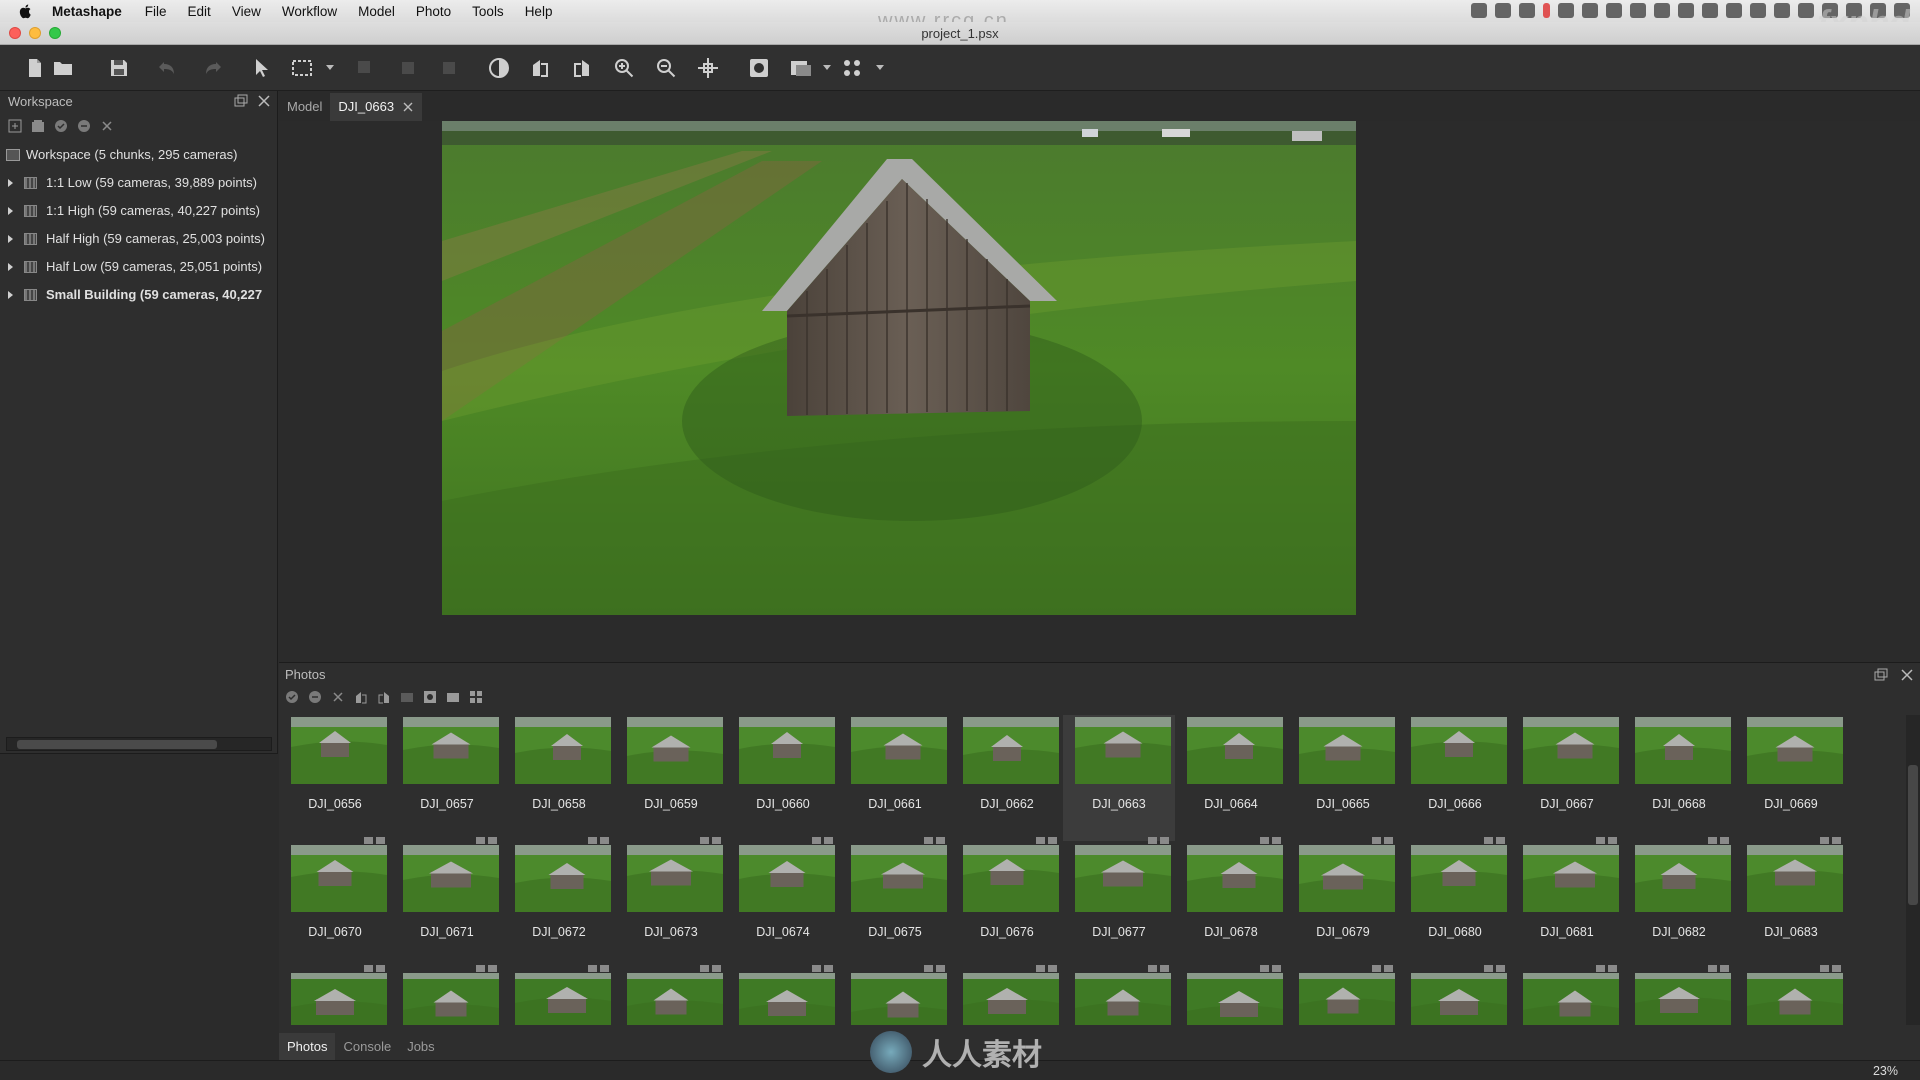 The image size is (1920, 1080). I want to click on photo-thumbnail: DJI_0663, so click(1119, 778).